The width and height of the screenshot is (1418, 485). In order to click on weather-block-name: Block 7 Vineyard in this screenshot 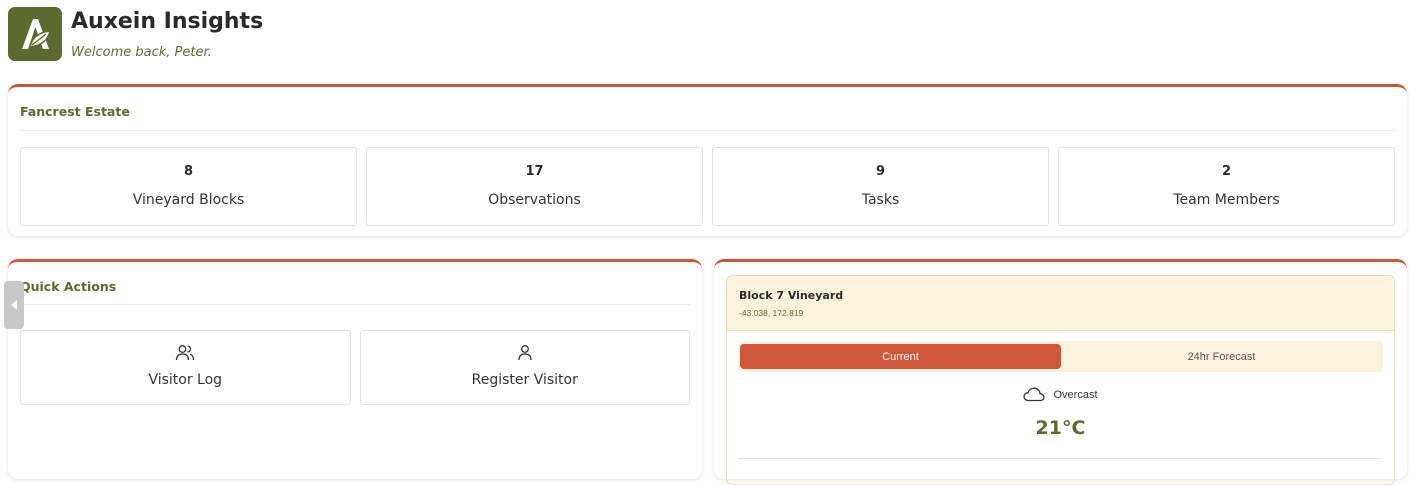, I will do `click(791, 295)`.